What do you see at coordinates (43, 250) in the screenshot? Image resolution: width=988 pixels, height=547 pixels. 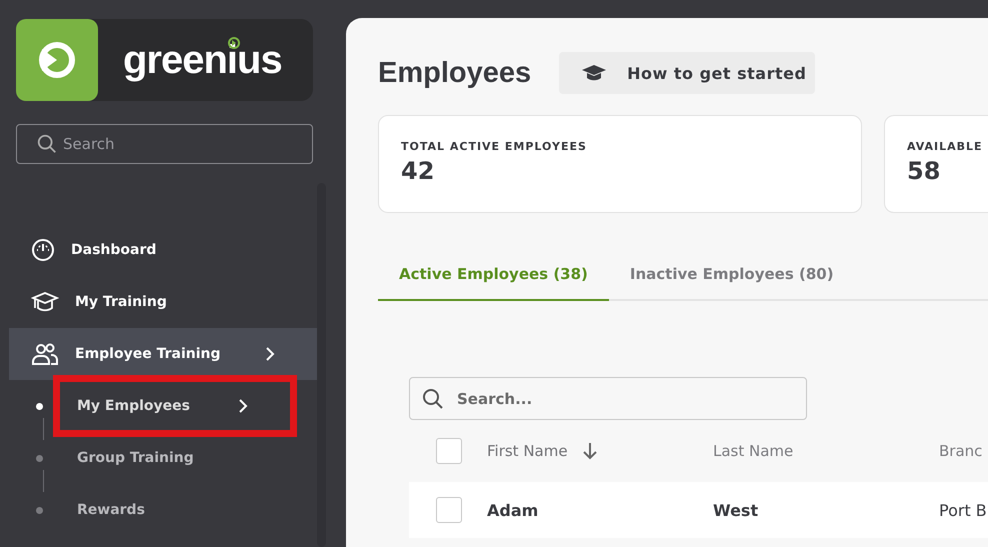 I see `gauge-icon` at bounding box center [43, 250].